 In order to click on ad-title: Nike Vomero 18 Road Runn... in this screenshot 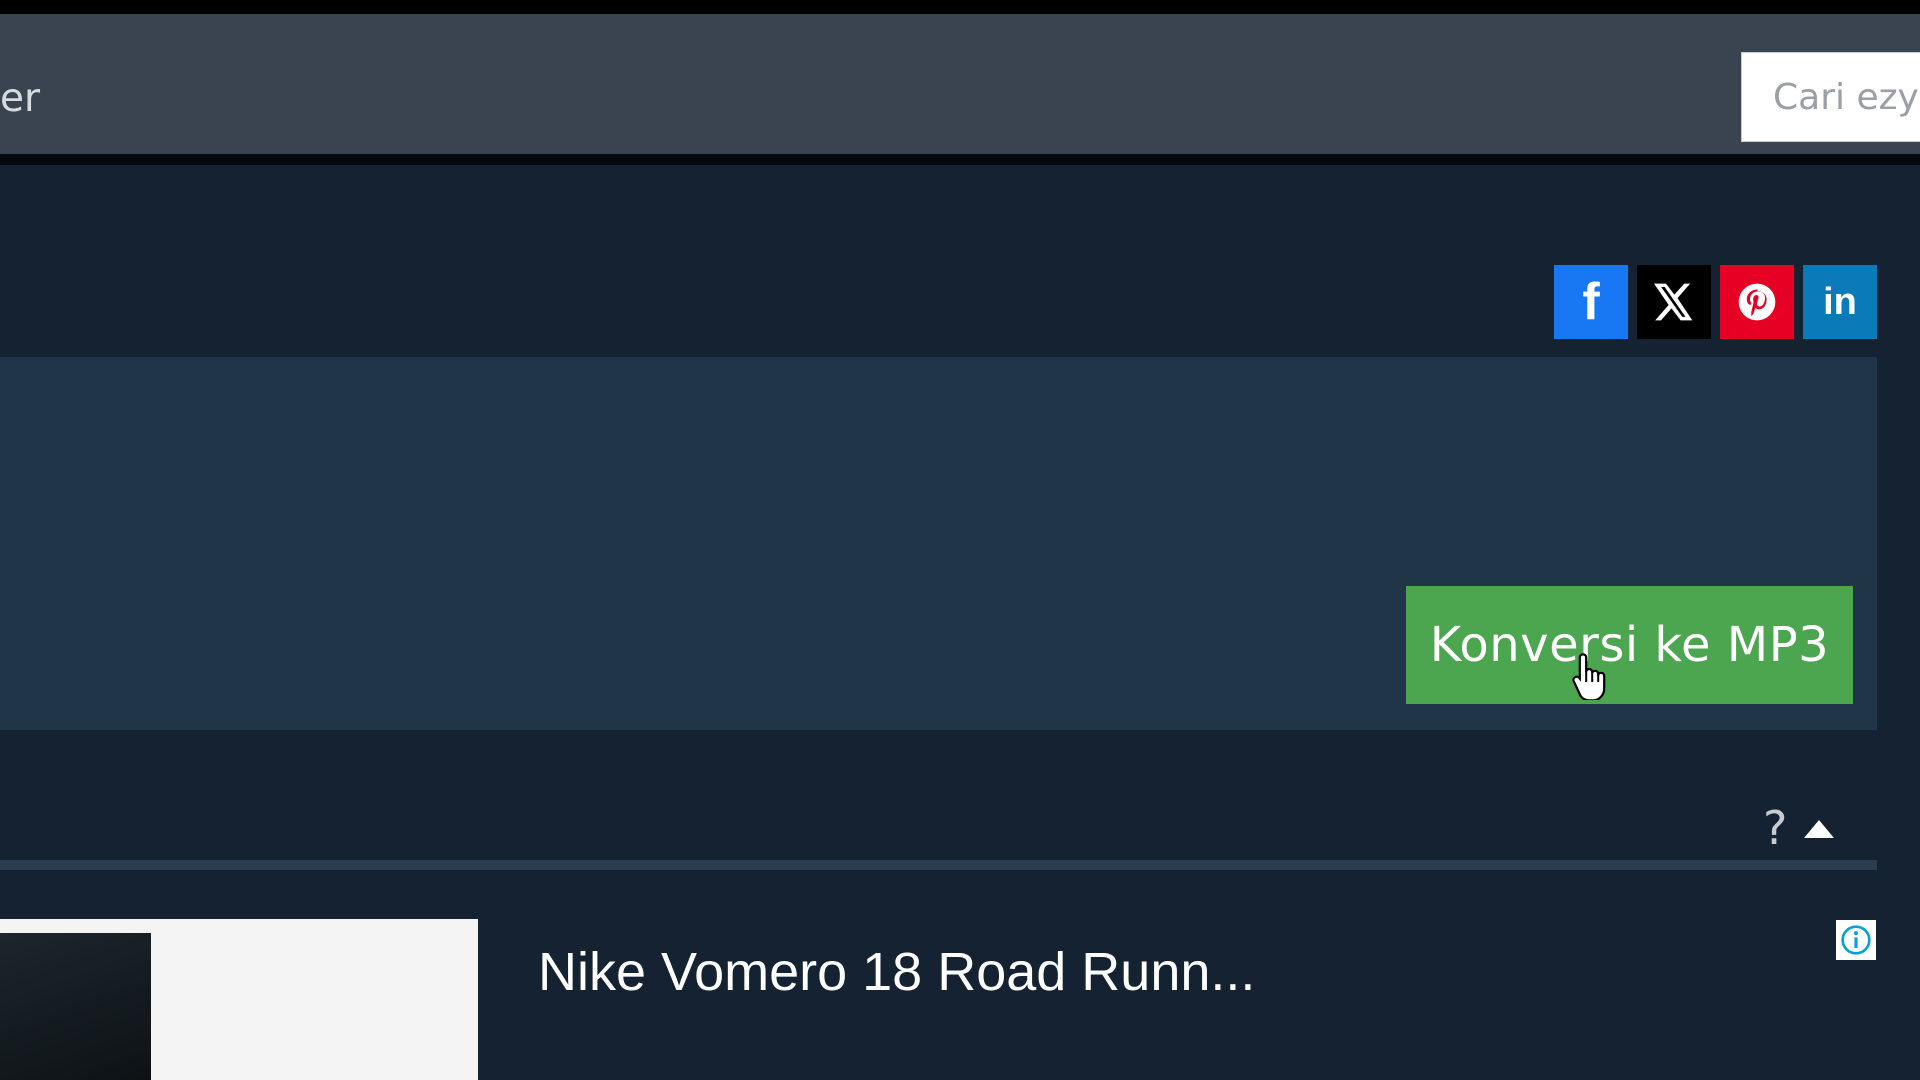, I will do `click(896, 972)`.